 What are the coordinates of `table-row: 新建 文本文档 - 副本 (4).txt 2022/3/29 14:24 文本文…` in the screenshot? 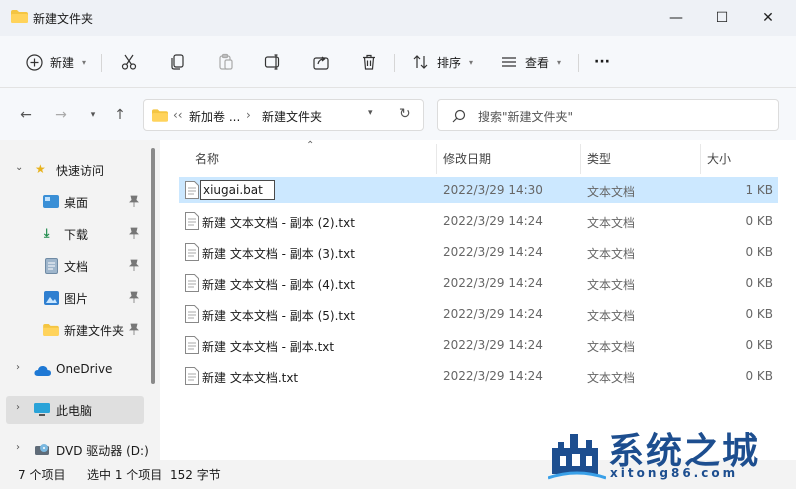 It's located at (478, 283).